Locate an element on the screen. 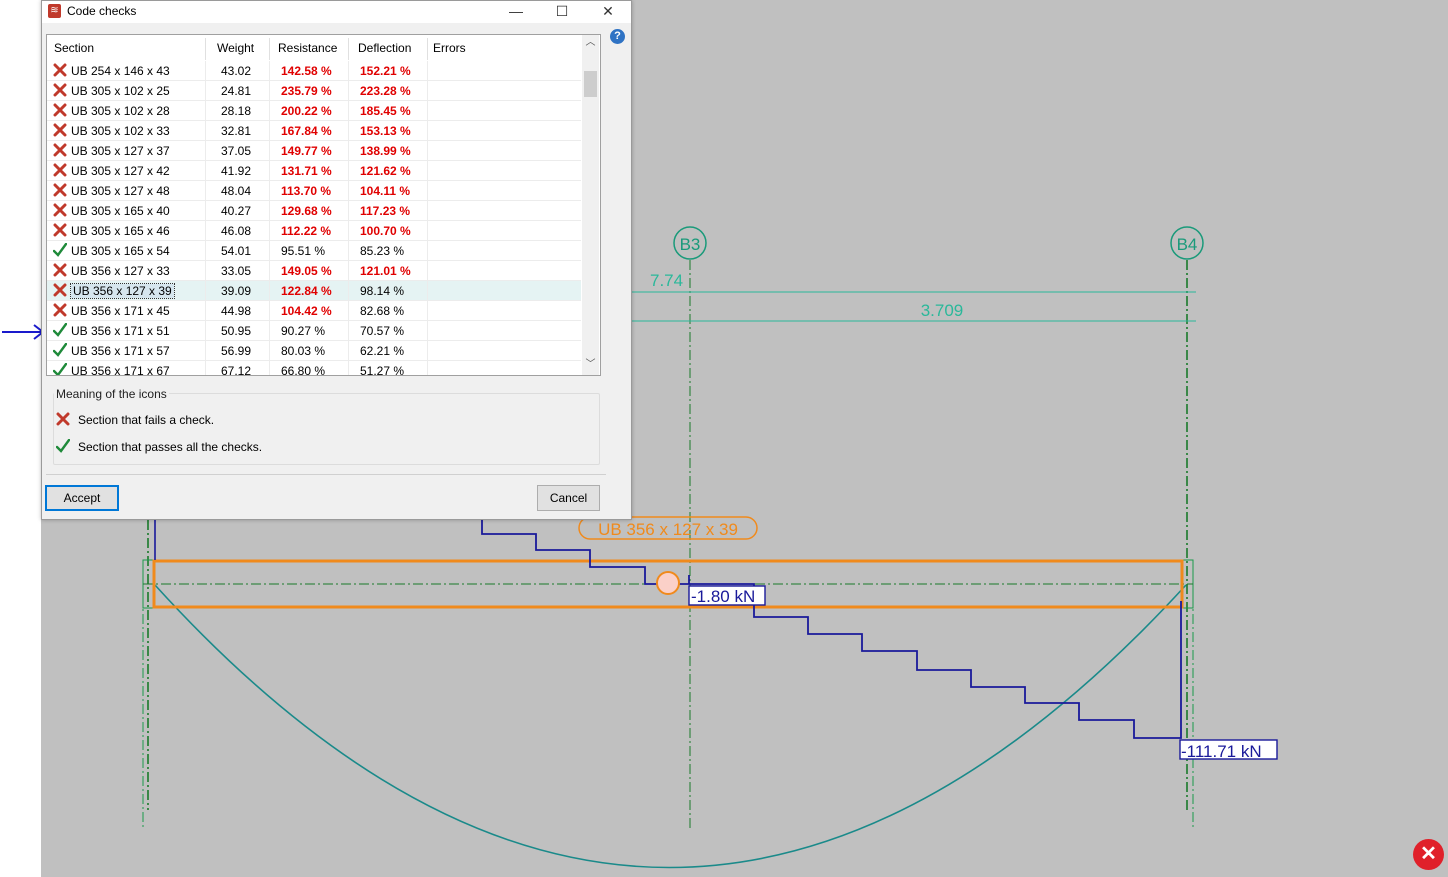 The image size is (1448, 877). close-red-icon: ✕ is located at coordinates (1428, 854).